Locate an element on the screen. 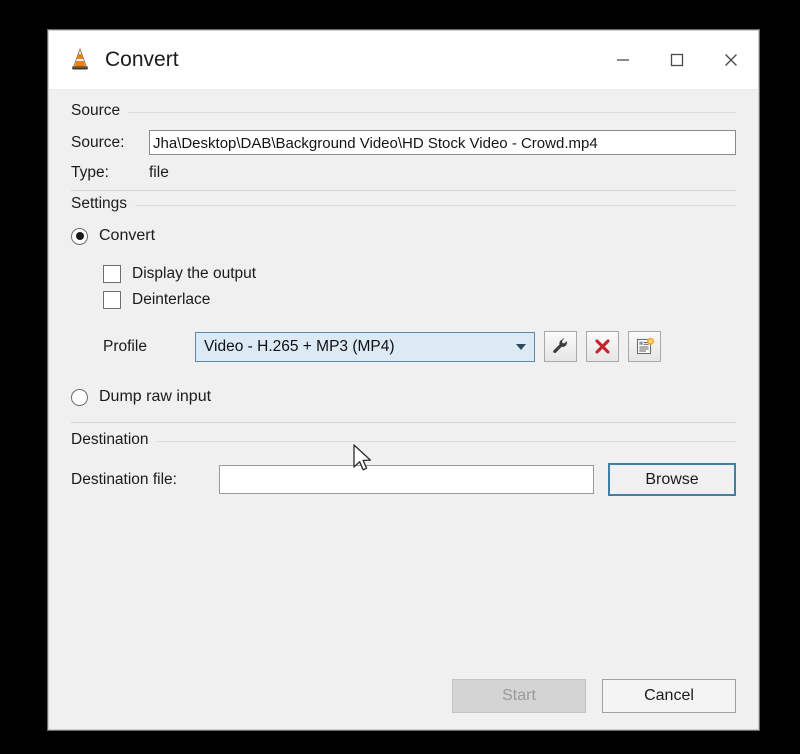  profile-row: Profile Video - H.265 + MP3 (MP4) is located at coordinates (419, 346).